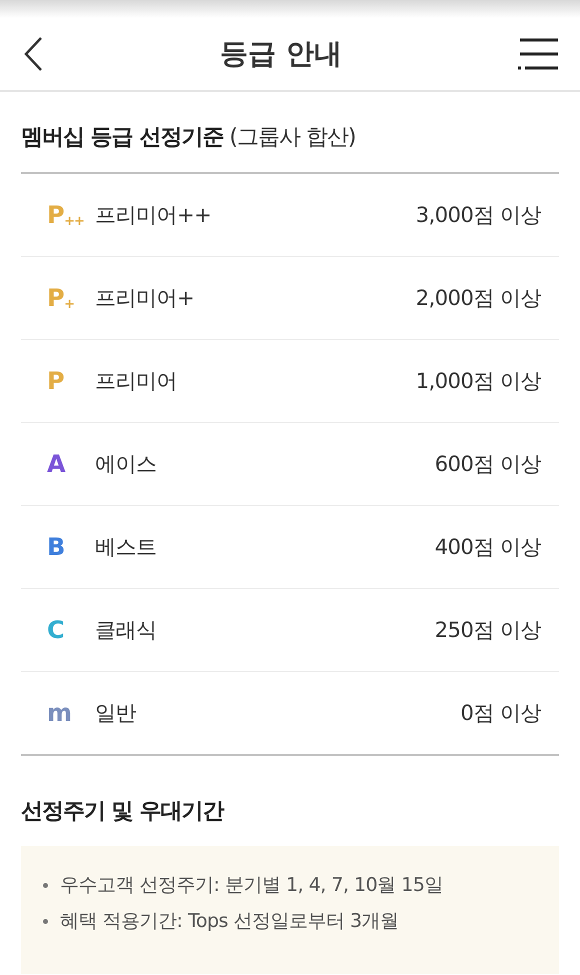 The image size is (580, 975). I want to click on grade-badge-icon: C, so click(64, 630).